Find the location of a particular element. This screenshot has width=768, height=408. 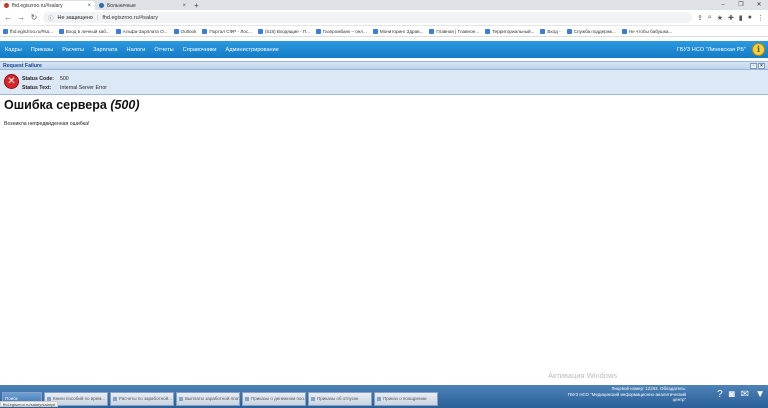

bookmark-item: Outlook is located at coordinates (184, 31).